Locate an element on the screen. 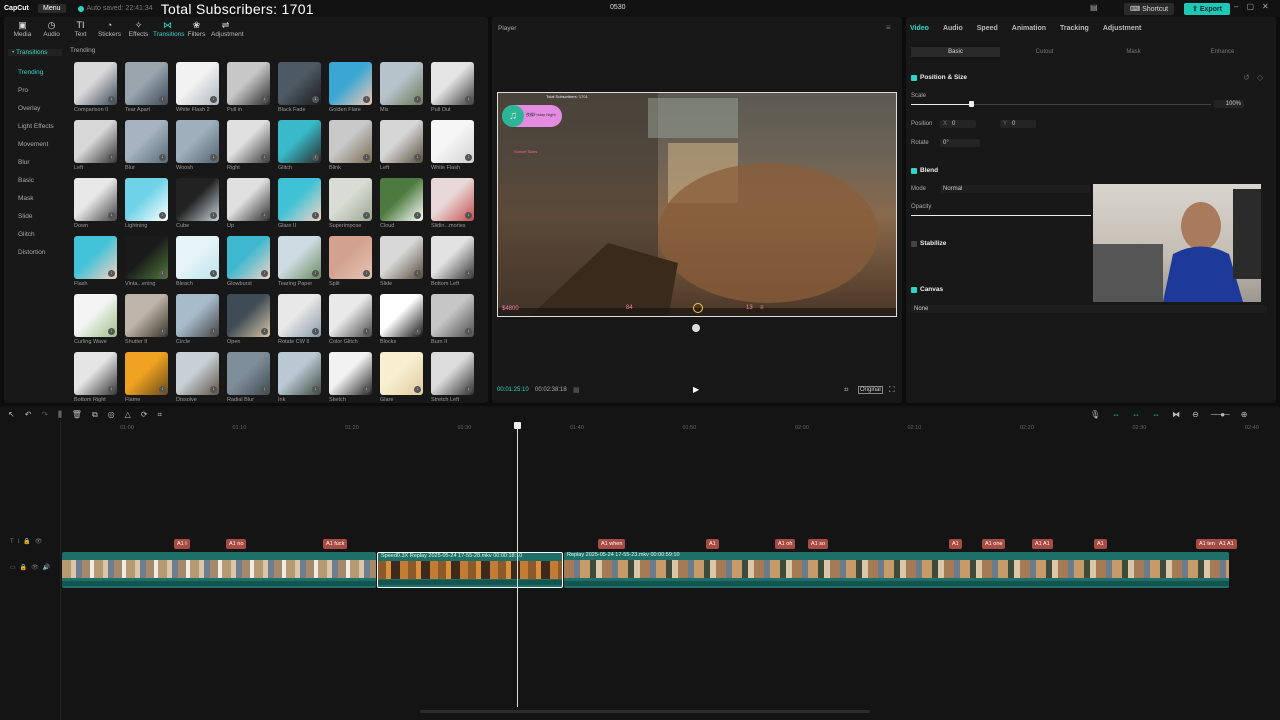  subtab-enhance: Enhance is located at coordinates (1222, 52).